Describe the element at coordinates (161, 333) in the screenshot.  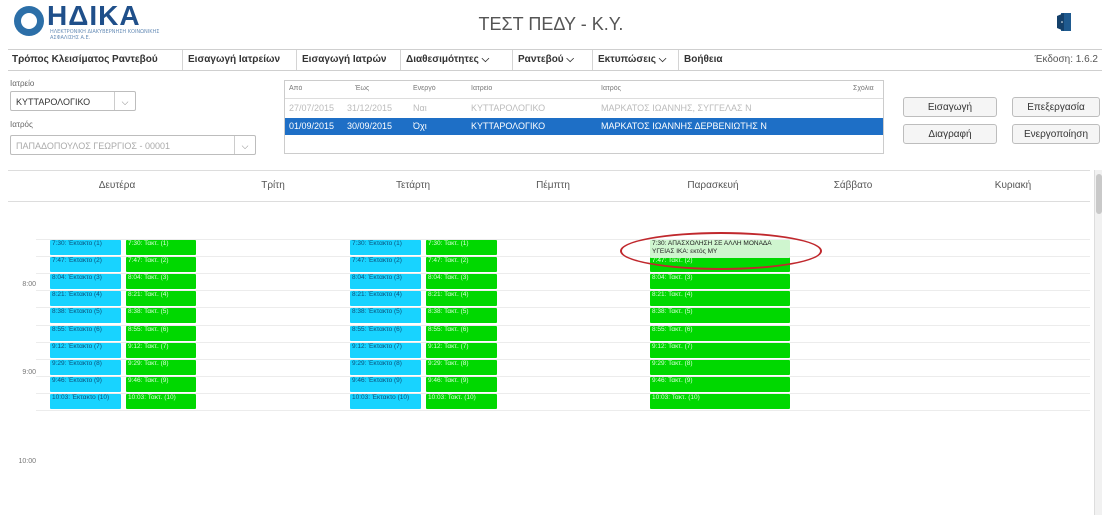
I see `monday-regular-slot: 8:55: Τακτ. (6)` at that location.